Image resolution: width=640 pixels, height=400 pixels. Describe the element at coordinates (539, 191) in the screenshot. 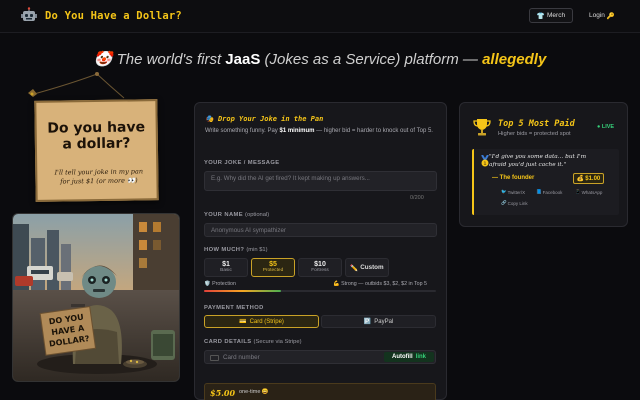

I see `facebook-icon: 📘` at that location.